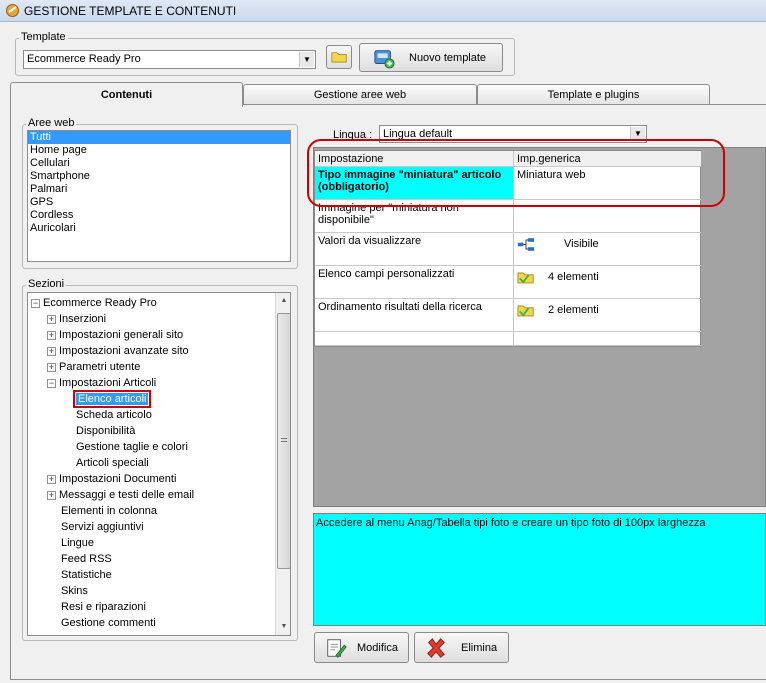 This screenshot has height=683, width=766. I want to click on tree-item-label: Impostazioni Documenti, so click(118, 479).